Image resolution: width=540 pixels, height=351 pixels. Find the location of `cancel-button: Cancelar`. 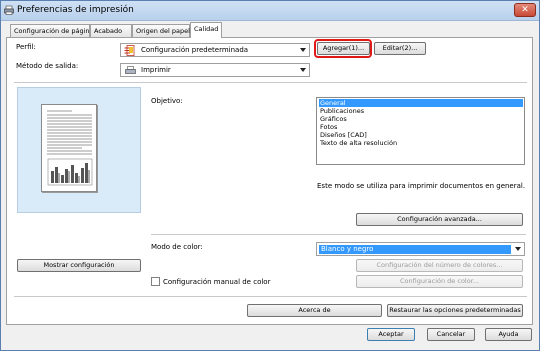

cancel-button: Cancelar is located at coordinates (451, 334).